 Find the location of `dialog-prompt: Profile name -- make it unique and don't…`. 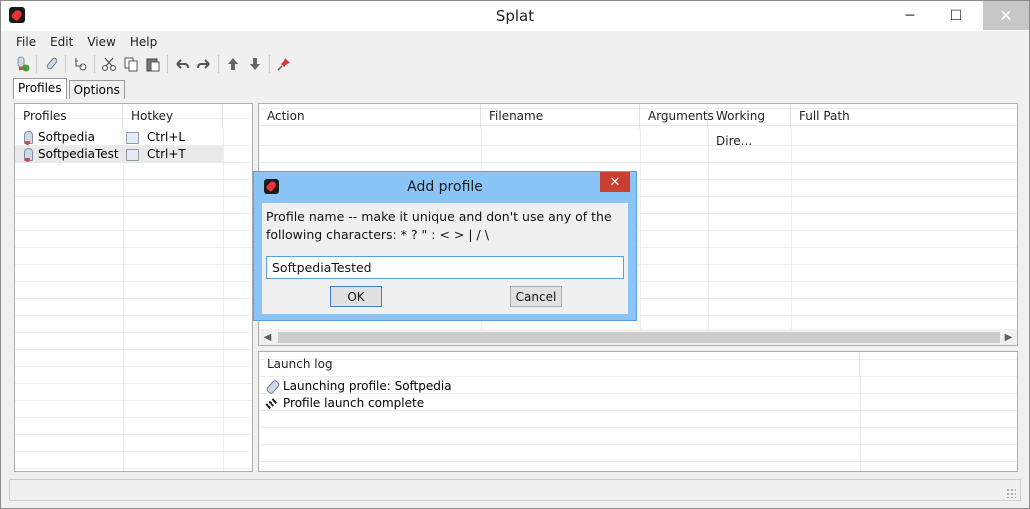

dialog-prompt: Profile name -- make it unique and don't… is located at coordinates (444, 226).